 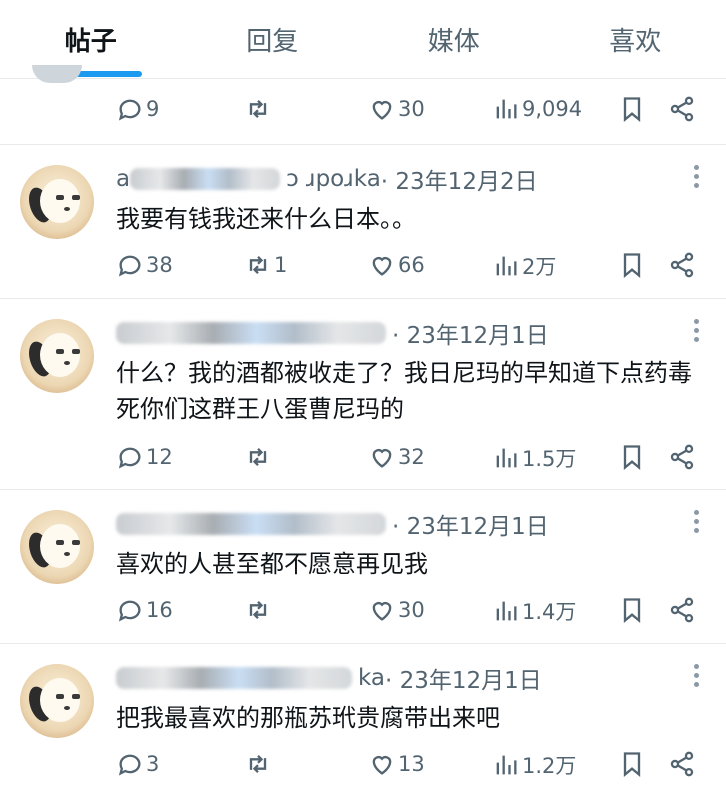 What do you see at coordinates (265, 265) in the screenshot?
I see `repost-button: 1` at bounding box center [265, 265].